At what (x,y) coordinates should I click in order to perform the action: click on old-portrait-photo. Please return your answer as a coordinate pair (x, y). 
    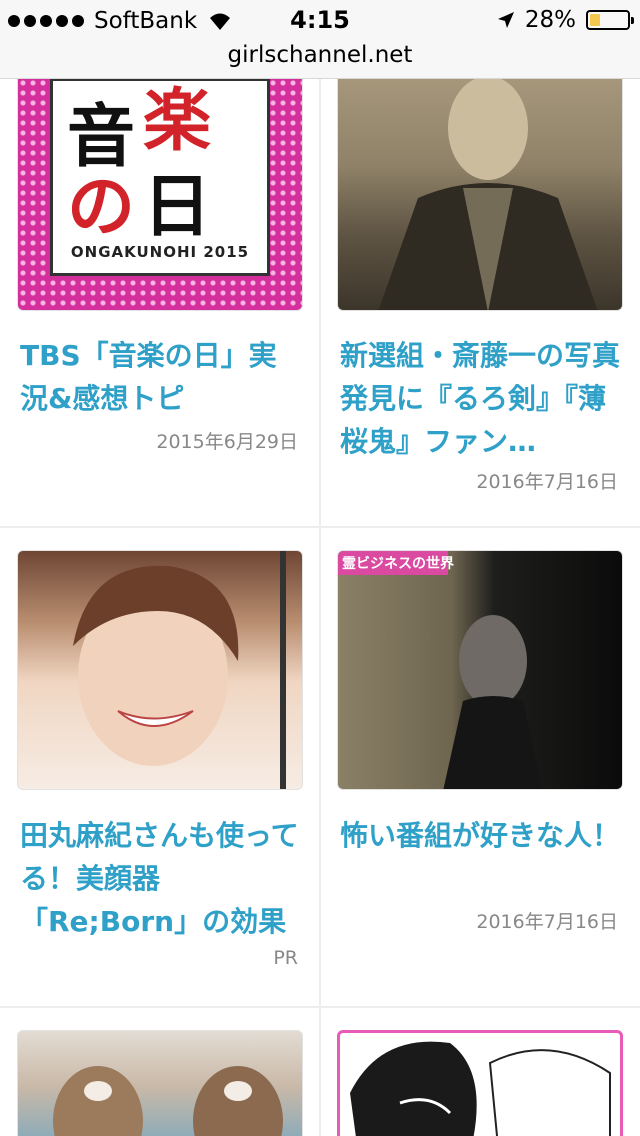
    Looking at the image, I should click on (488, 194).